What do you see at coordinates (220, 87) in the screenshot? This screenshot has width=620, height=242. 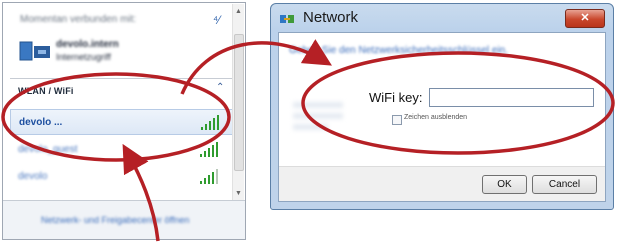 I see `chevron-up-icon: ⌃` at bounding box center [220, 87].